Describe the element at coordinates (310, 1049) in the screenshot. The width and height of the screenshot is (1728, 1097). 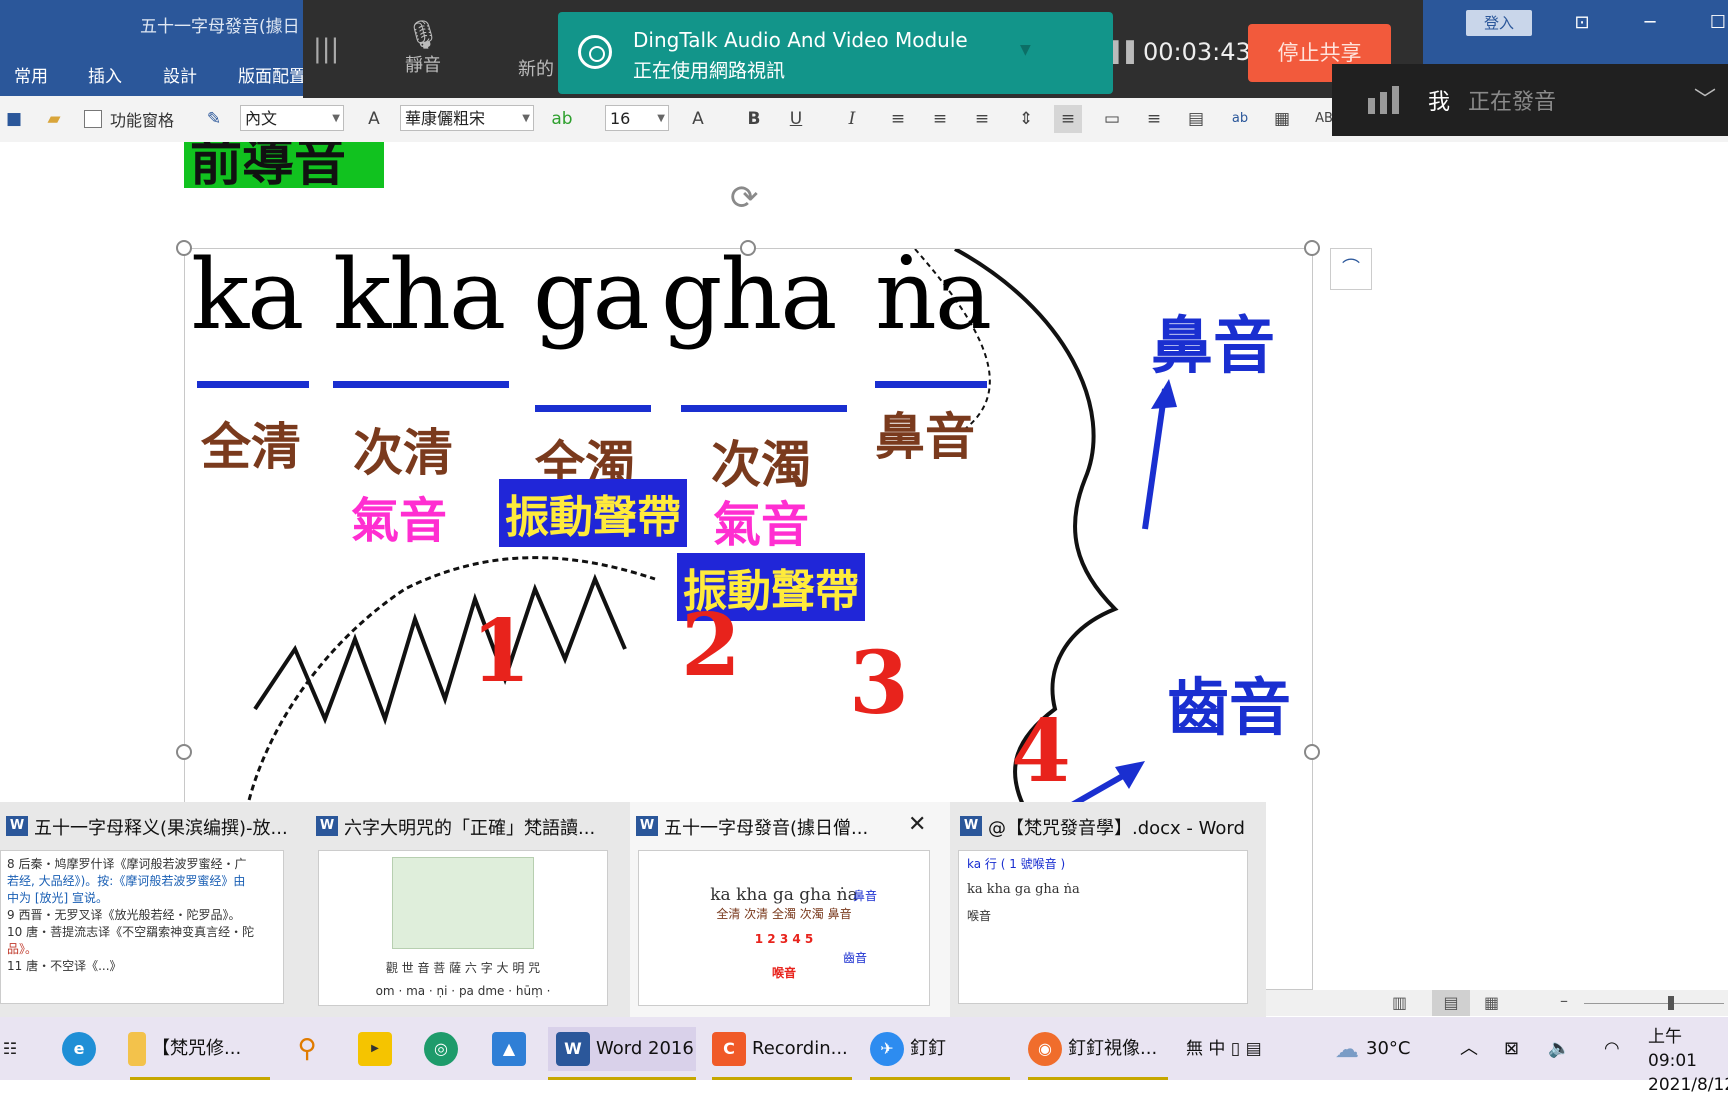
I see `search-icon: ⚲` at that location.